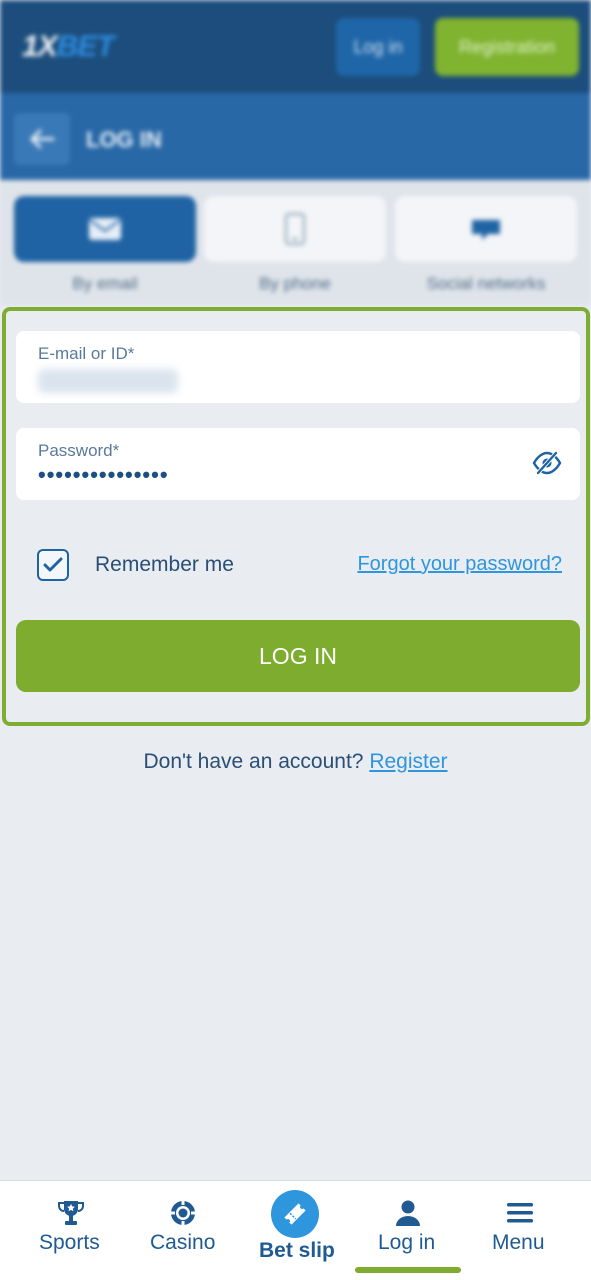  I want to click on forgot-password-link: Forgot your password?, so click(459, 564).